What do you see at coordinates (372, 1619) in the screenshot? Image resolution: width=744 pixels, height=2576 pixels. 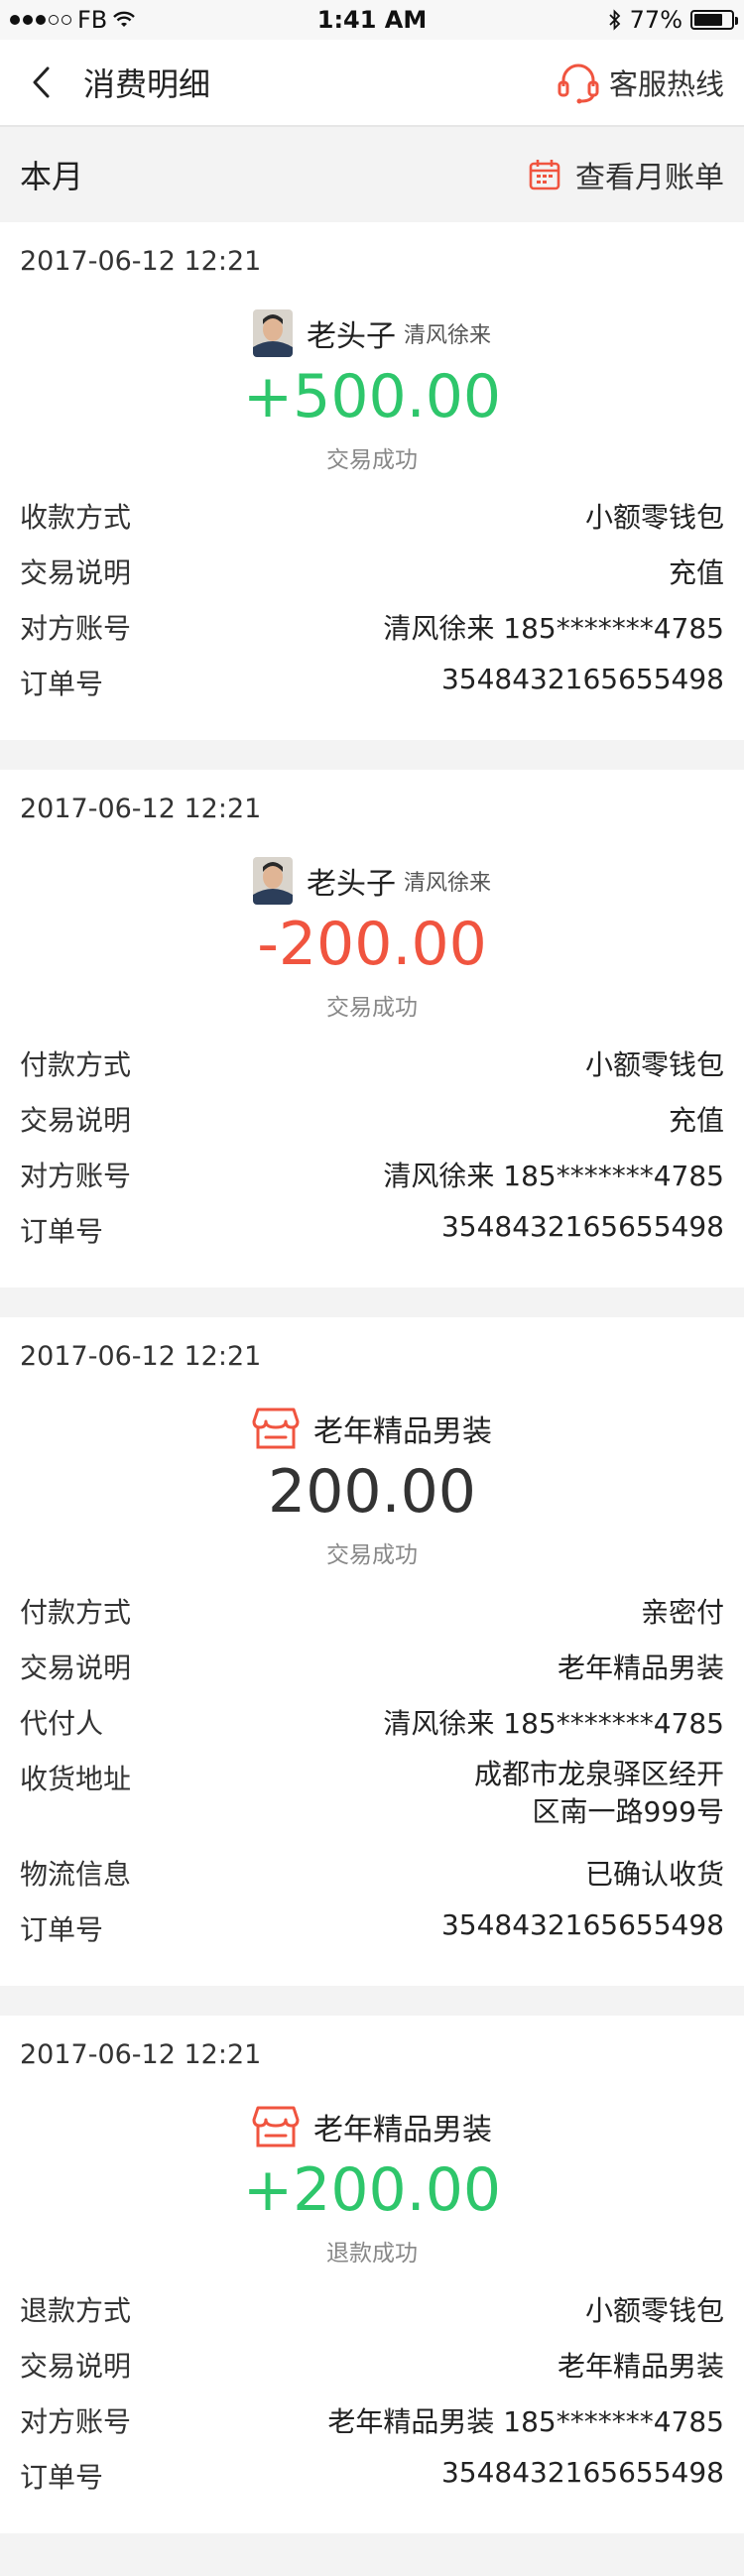 I see `detail-row: 付款方式 亲密付` at bounding box center [372, 1619].